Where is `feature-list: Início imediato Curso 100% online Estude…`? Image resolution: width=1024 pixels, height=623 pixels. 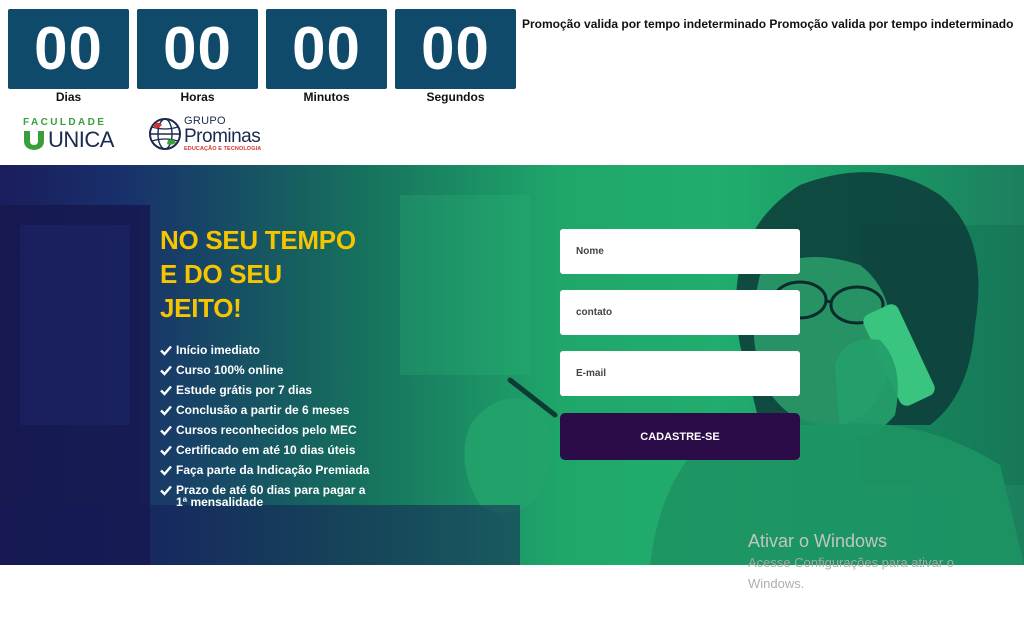 feature-list: Início imediato Curso 100% online Estude… is located at coordinates (265, 430).